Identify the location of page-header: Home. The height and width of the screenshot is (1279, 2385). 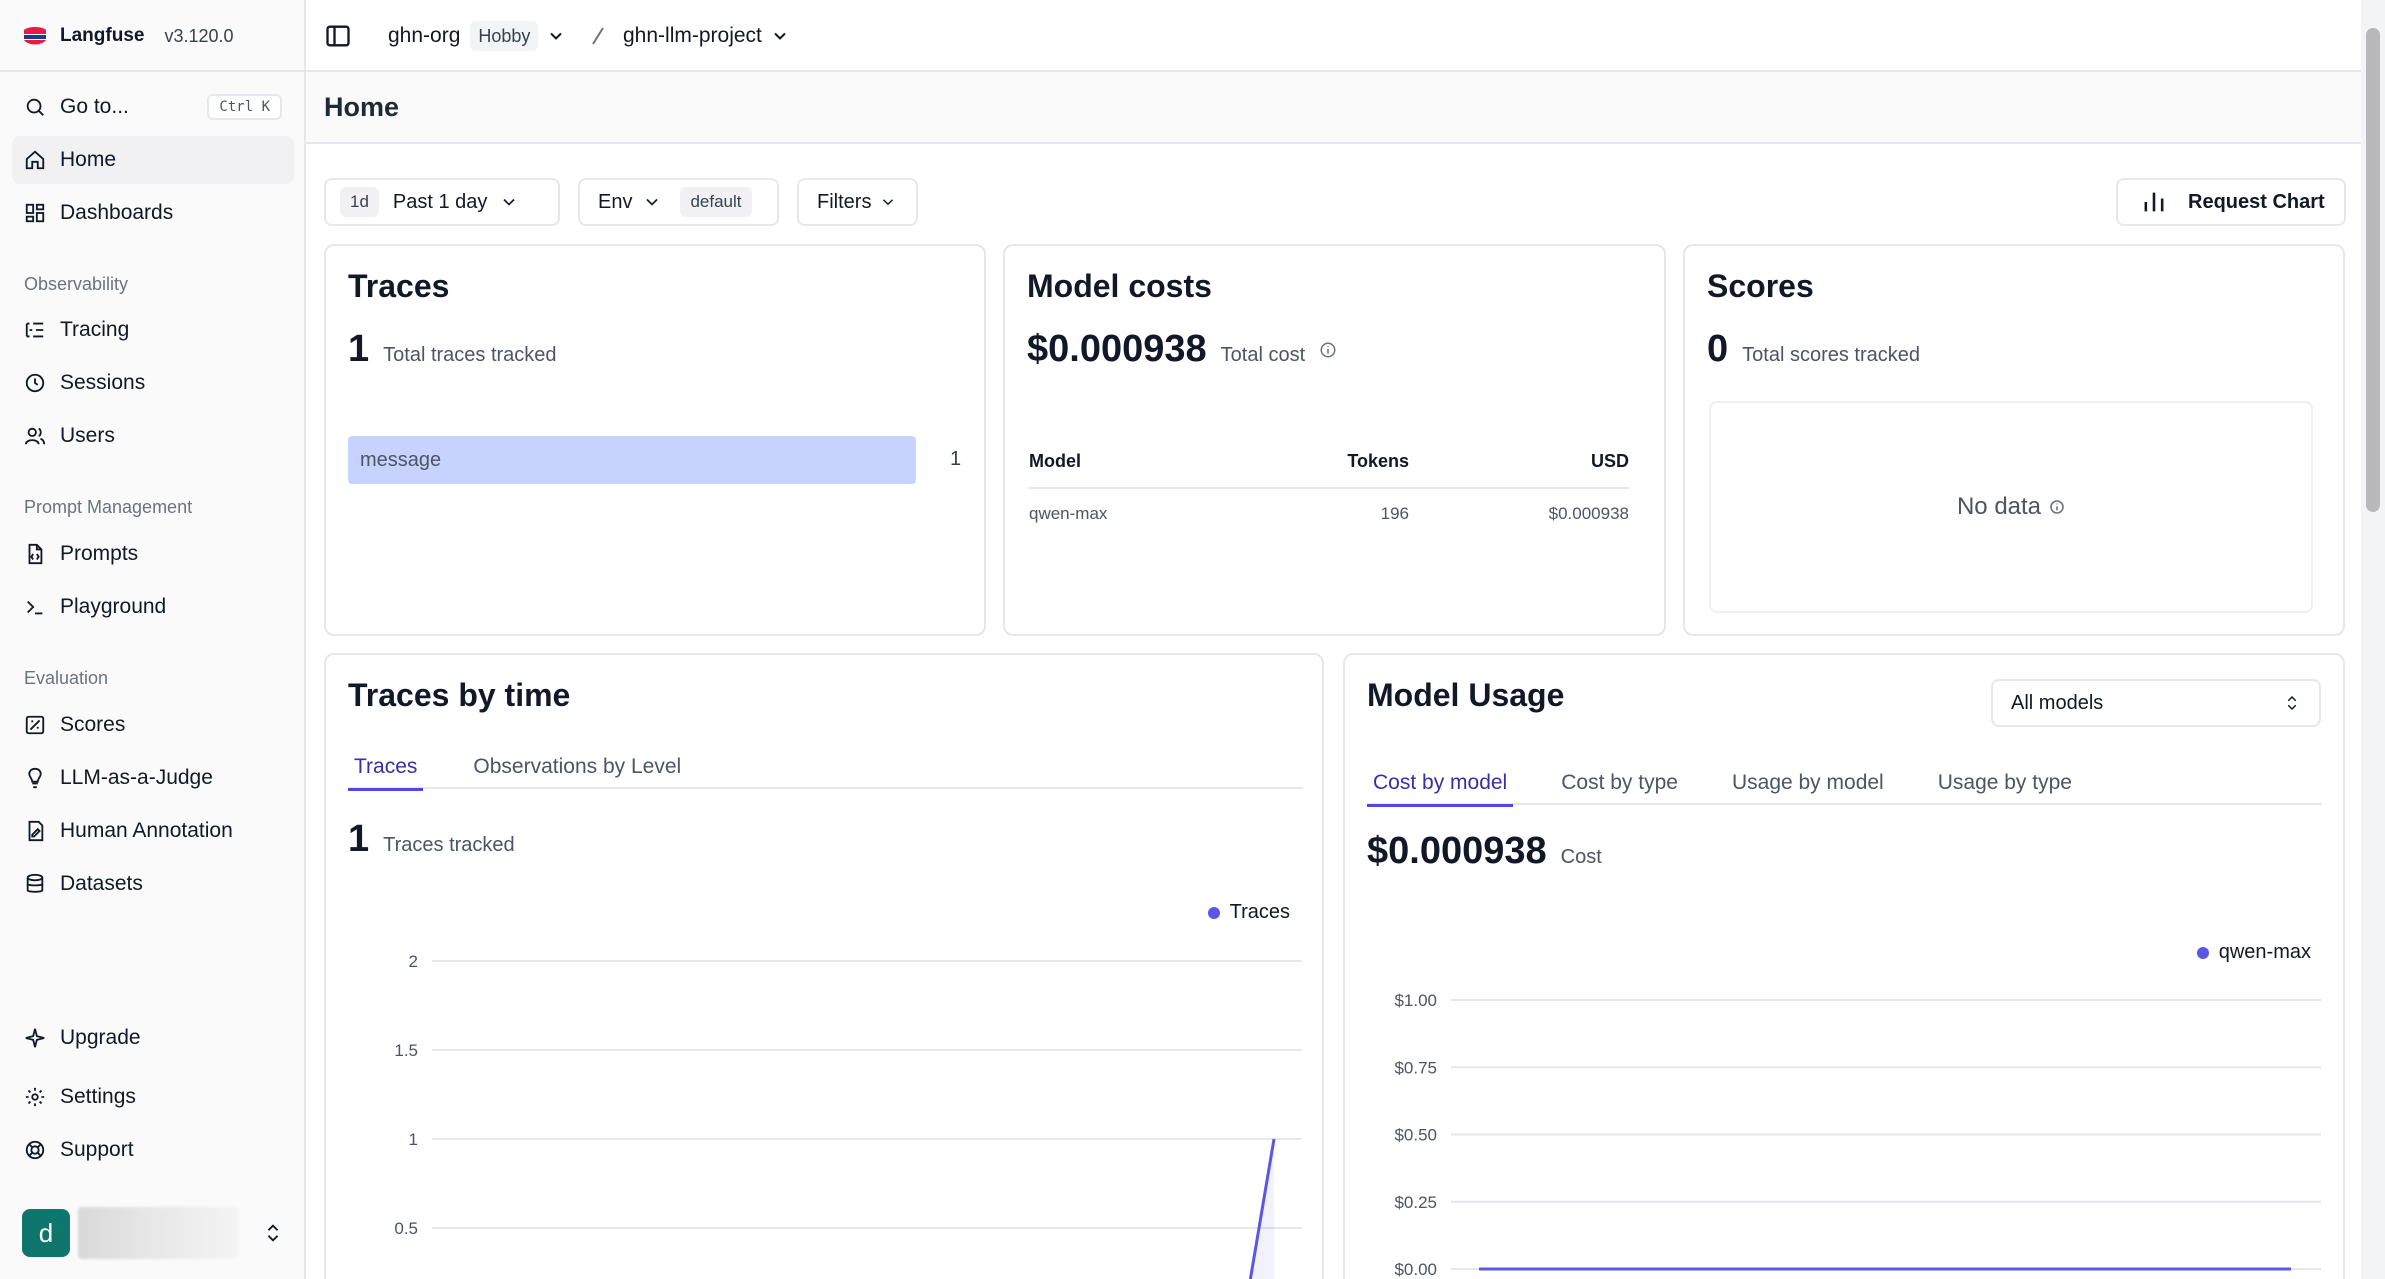
(1333, 108).